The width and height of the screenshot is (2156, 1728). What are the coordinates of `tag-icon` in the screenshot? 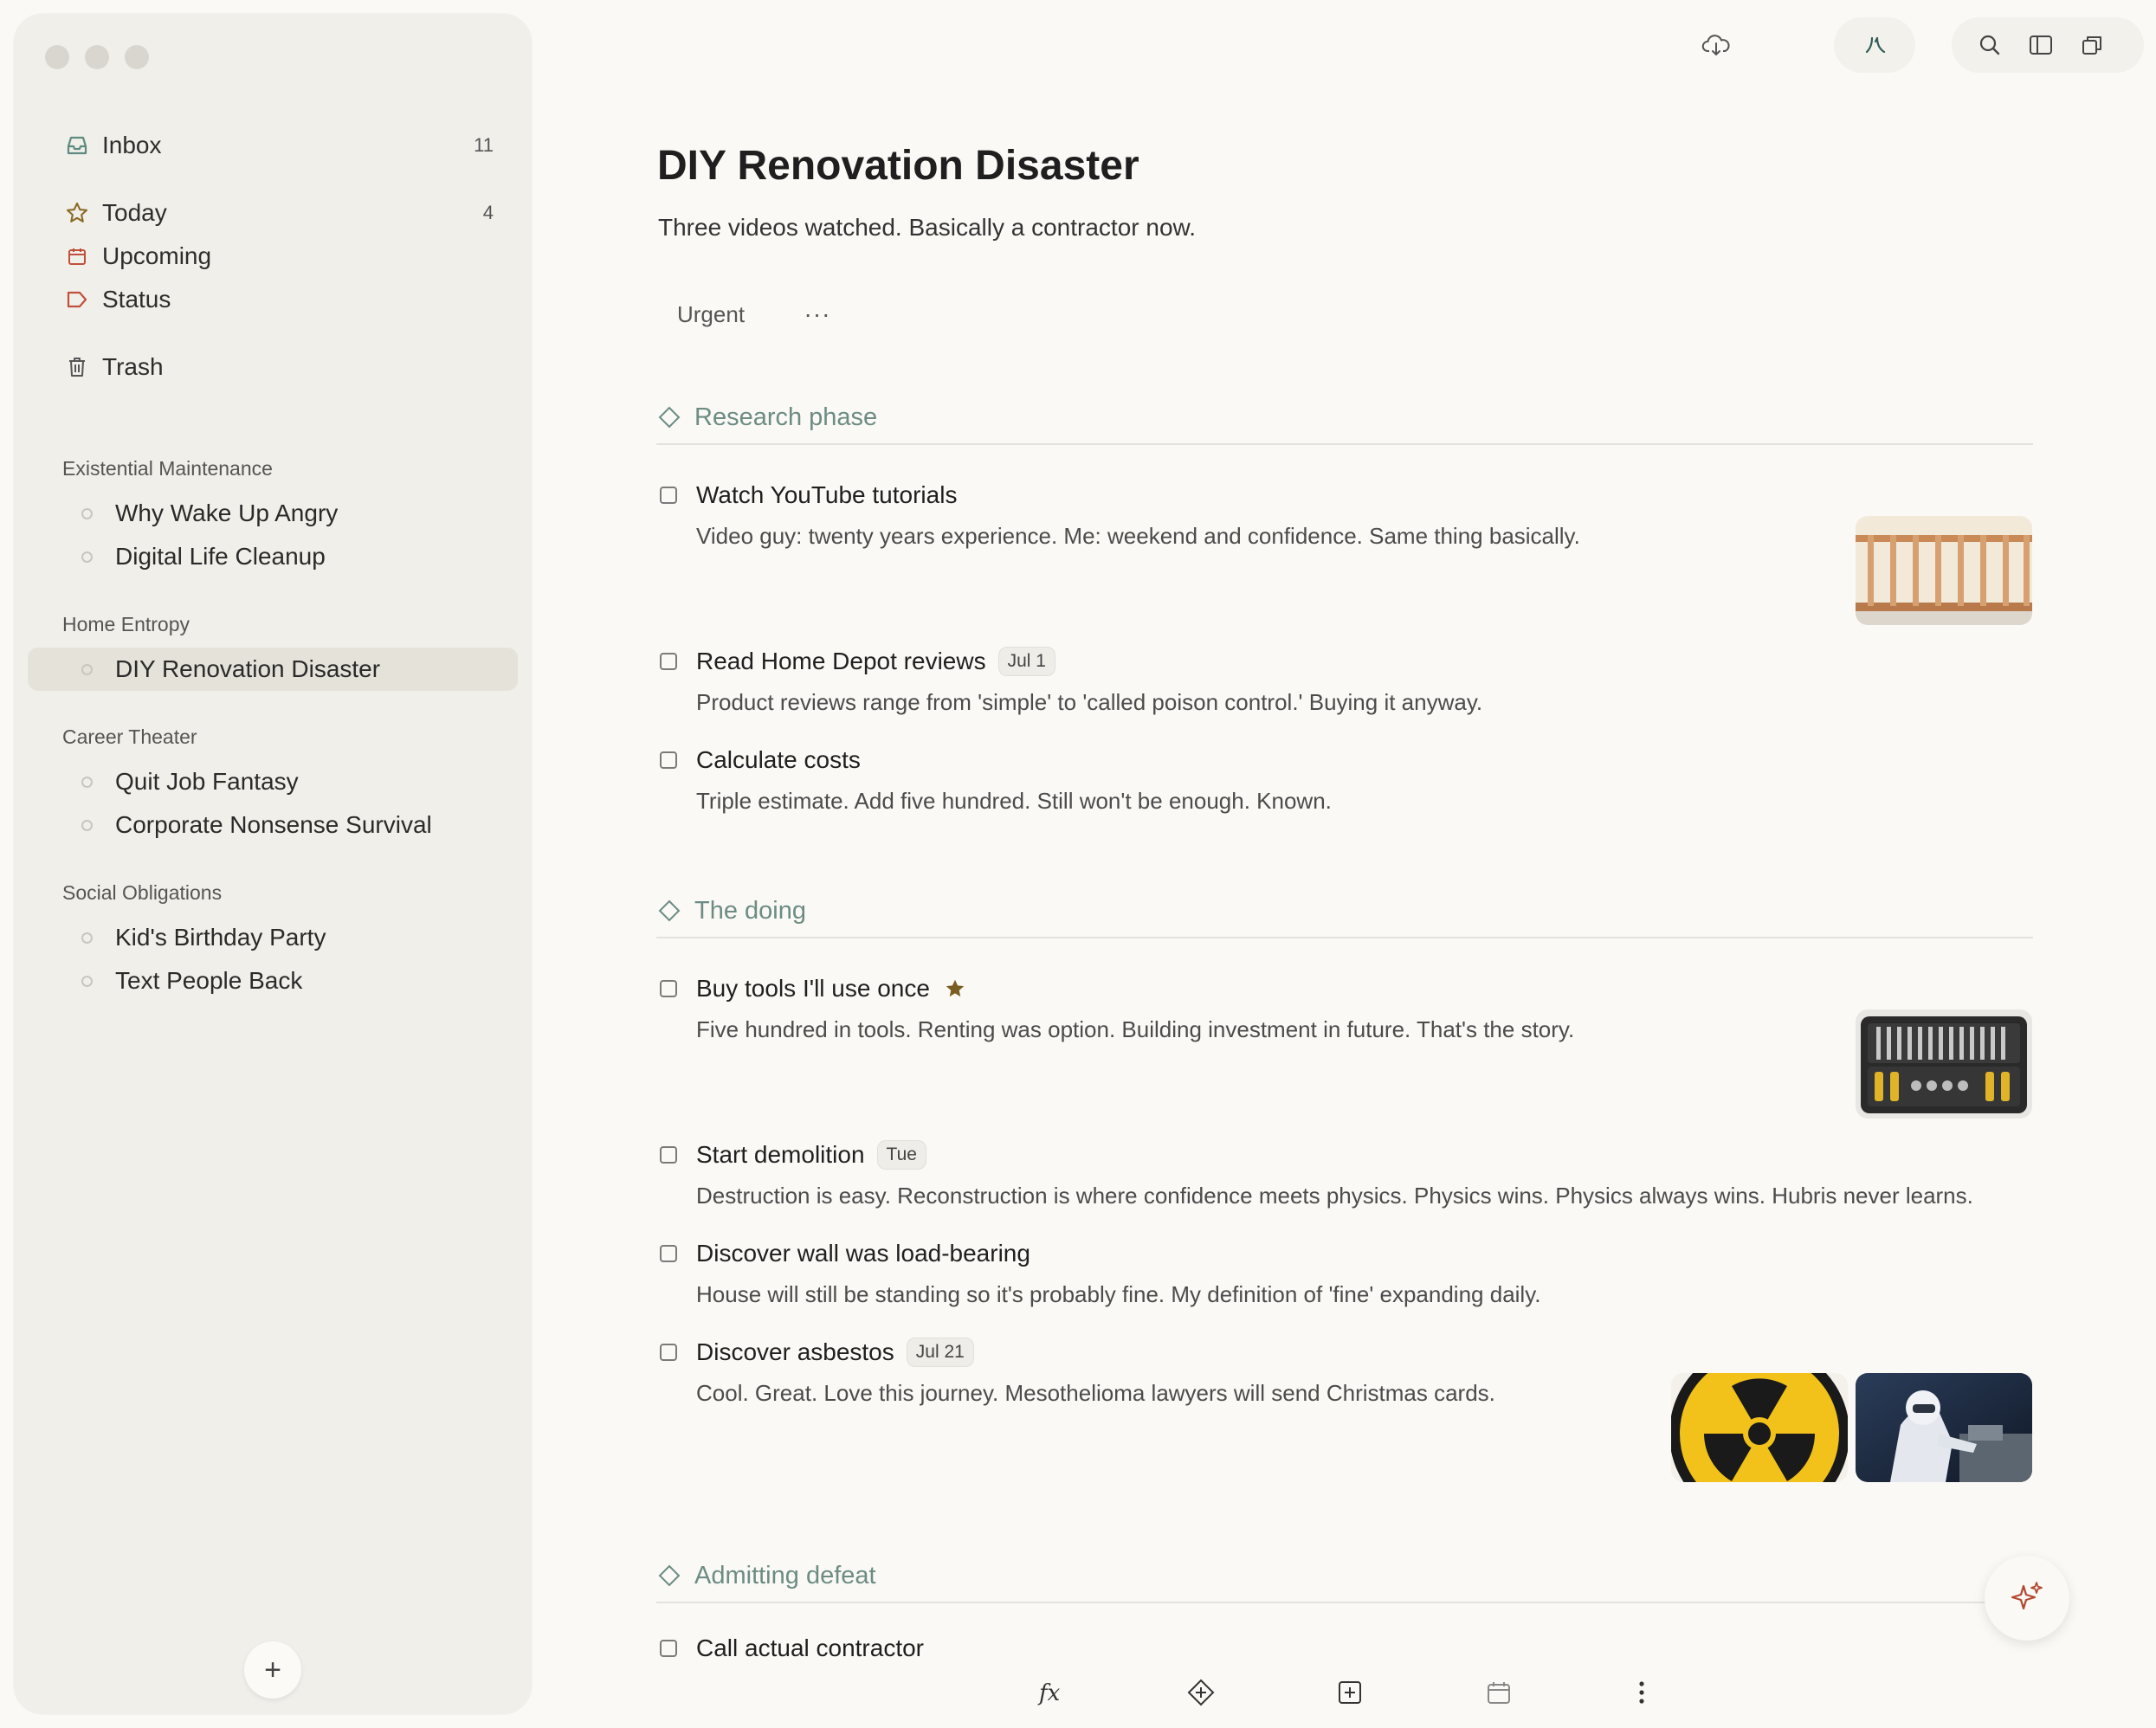 It's located at (77, 299).